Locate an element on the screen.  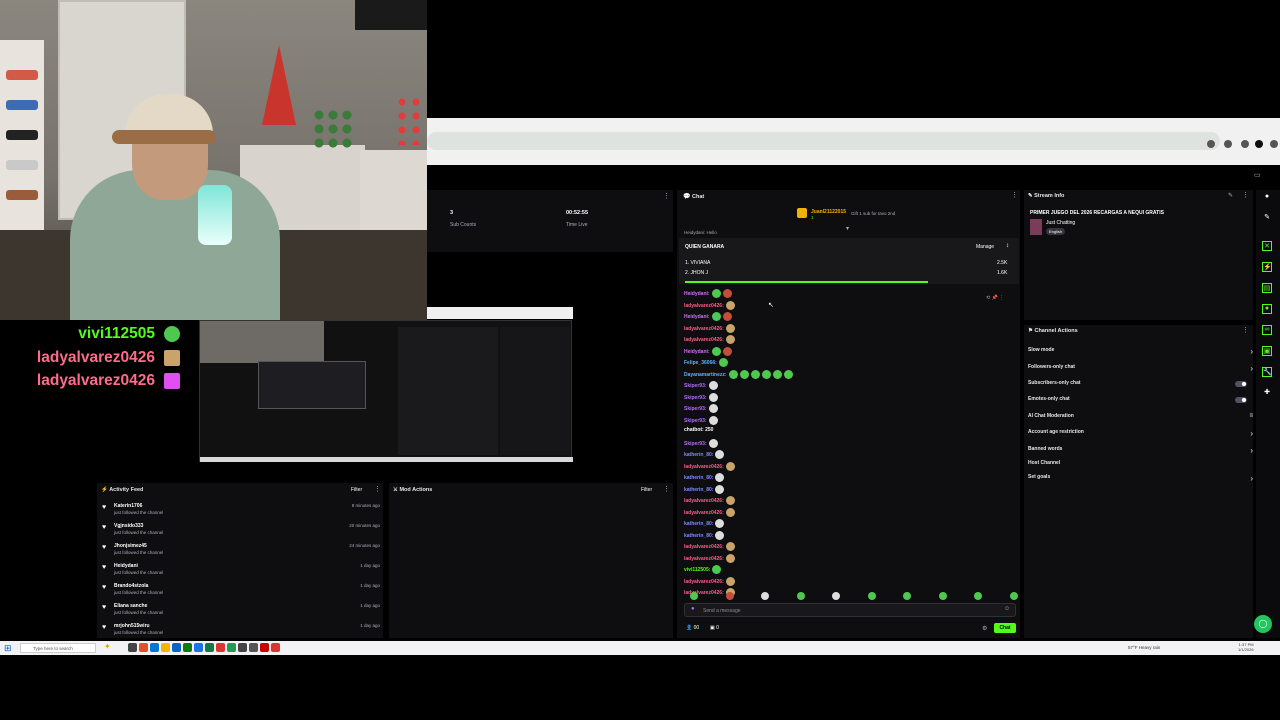
save-icon: ▣ is located at coordinates (1267, 351).